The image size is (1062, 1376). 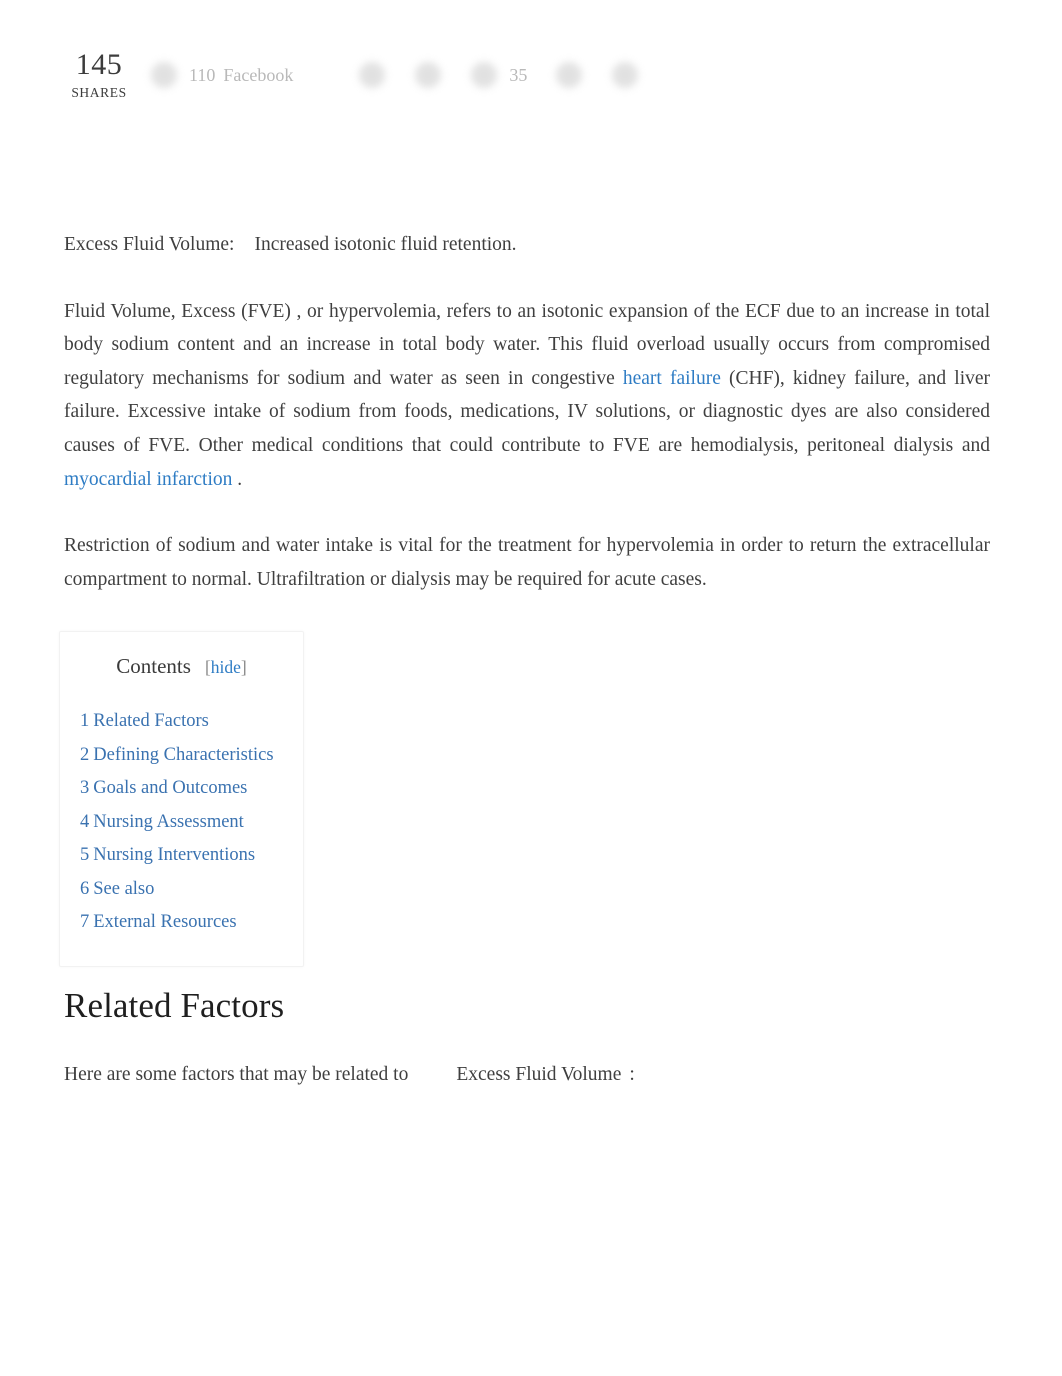 What do you see at coordinates (164, 75) in the screenshot?
I see `facebook-icon` at bounding box center [164, 75].